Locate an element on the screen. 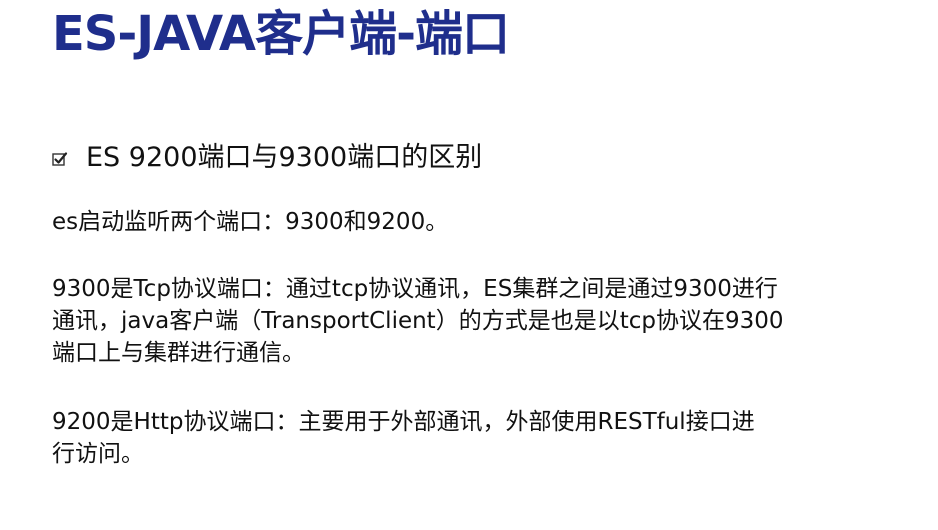 The image size is (938, 530). paragraph-line: 9200是Http协议端口：主要用于外部通讯，外部使用RESTful接口进 is located at coordinates (403, 422).